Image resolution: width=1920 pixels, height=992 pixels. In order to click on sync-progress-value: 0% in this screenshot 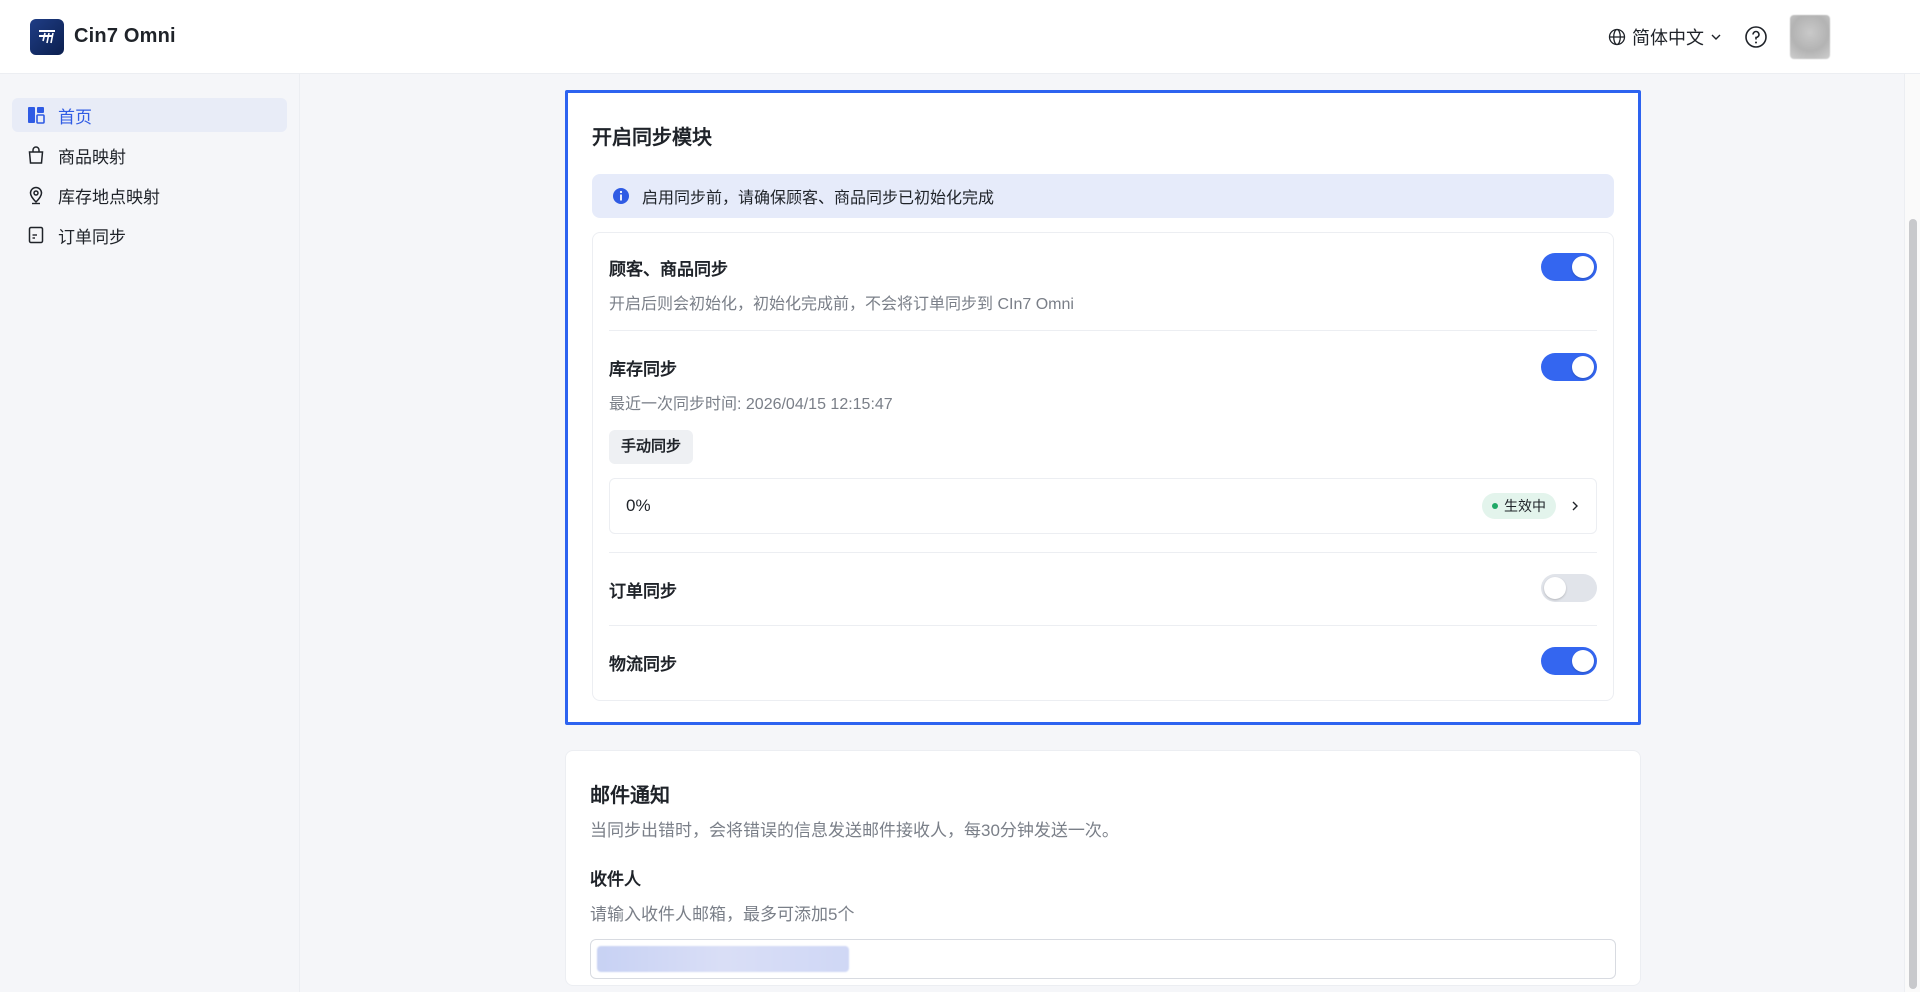, I will do `click(638, 505)`.